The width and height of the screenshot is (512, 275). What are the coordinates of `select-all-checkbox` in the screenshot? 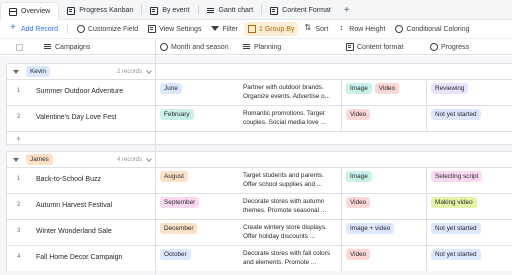 It's located at (19, 47).